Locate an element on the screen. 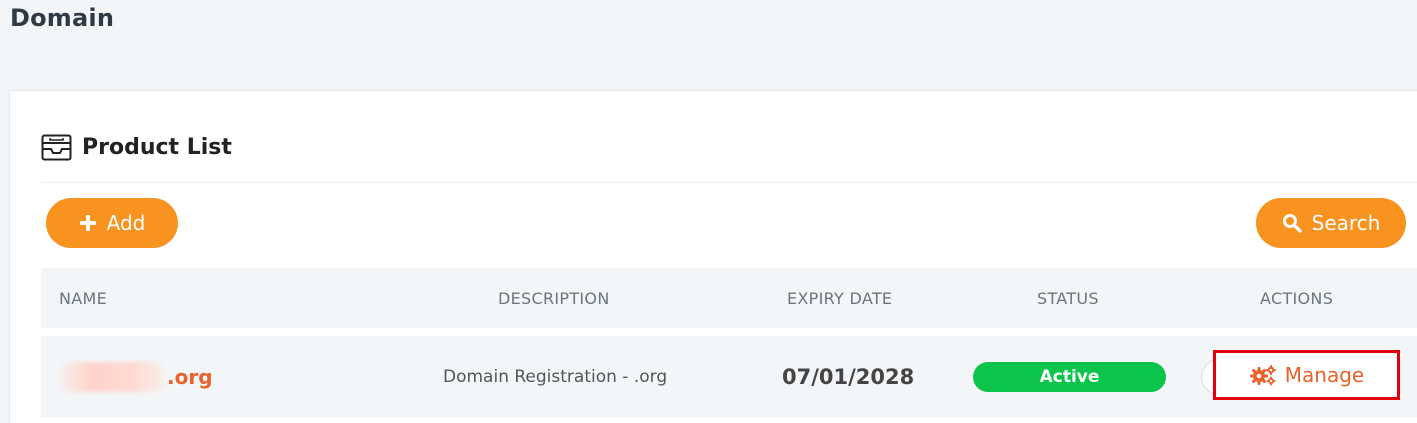 This screenshot has height=423, width=1417. expiry-date-cell: 07/01/2028 is located at coordinates (848, 377).